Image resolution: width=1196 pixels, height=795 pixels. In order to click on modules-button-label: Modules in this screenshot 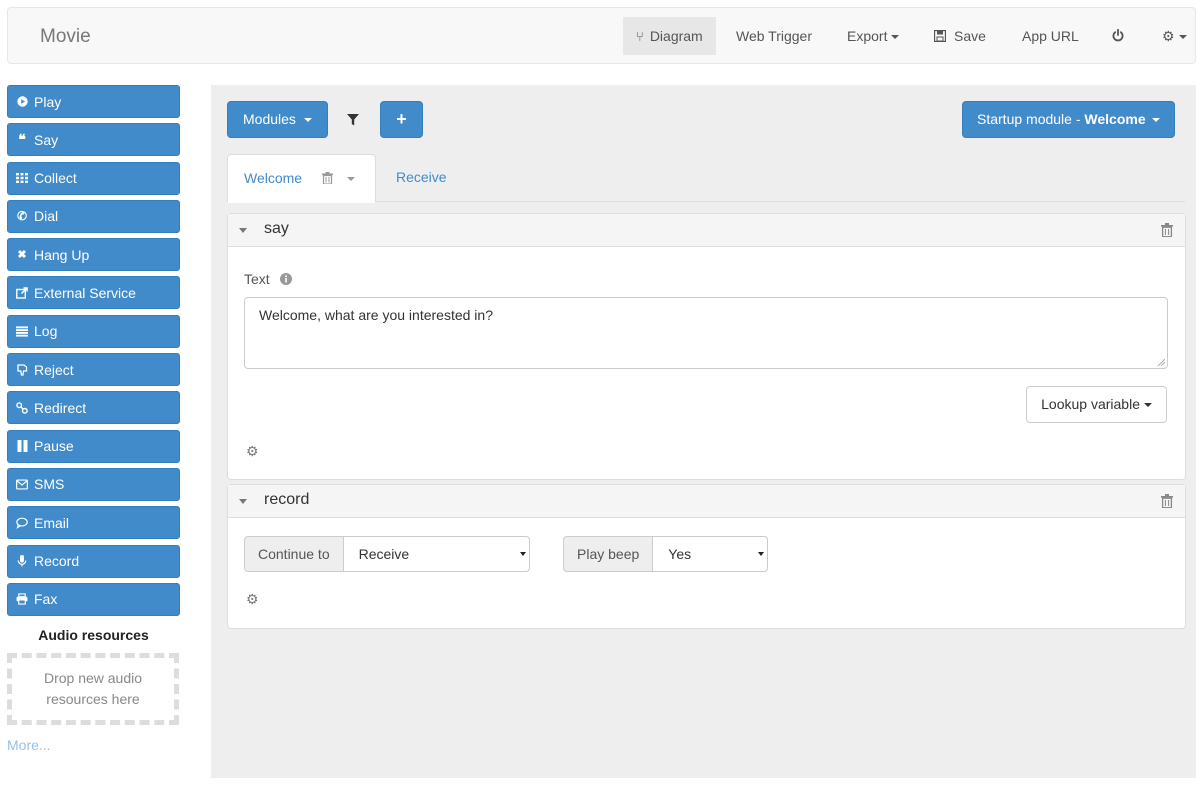, I will do `click(269, 119)`.